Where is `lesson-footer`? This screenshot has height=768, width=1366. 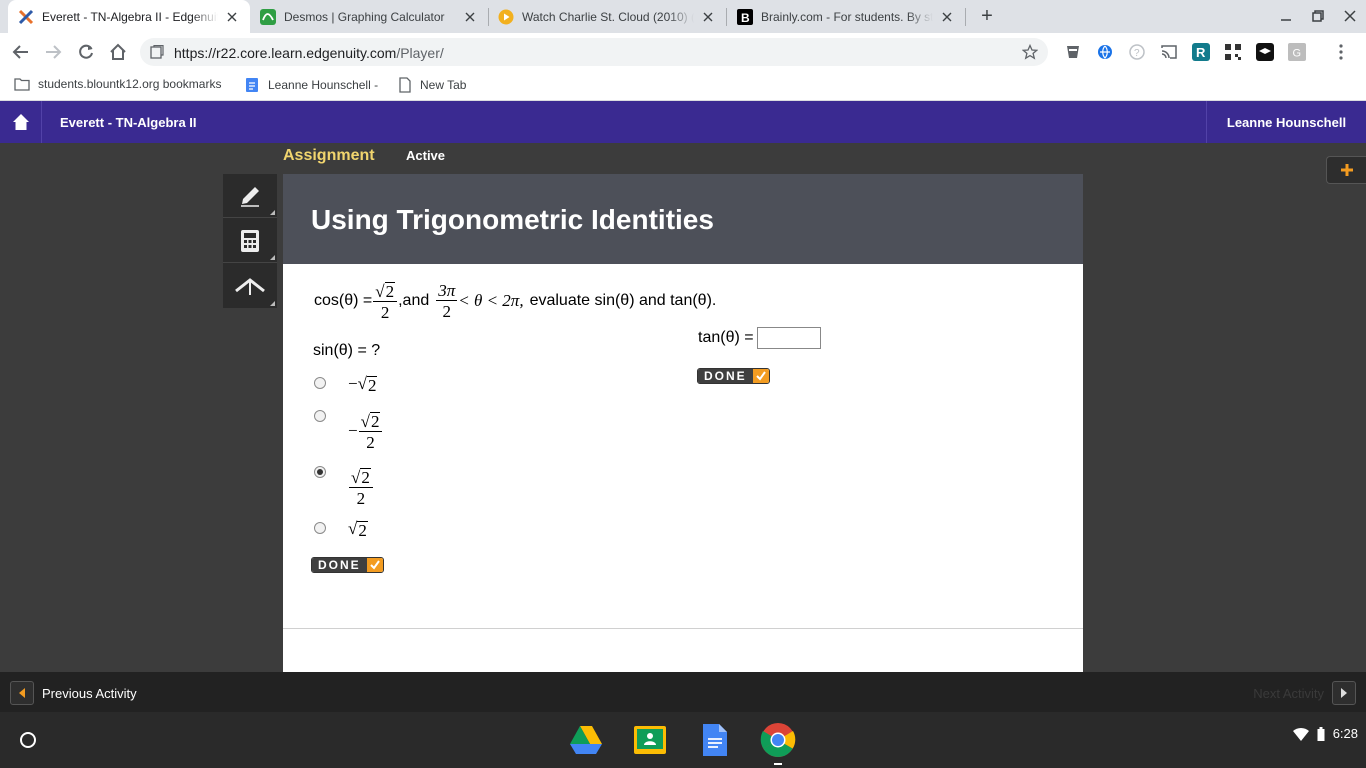
lesson-footer is located at coordinates (683, 650).